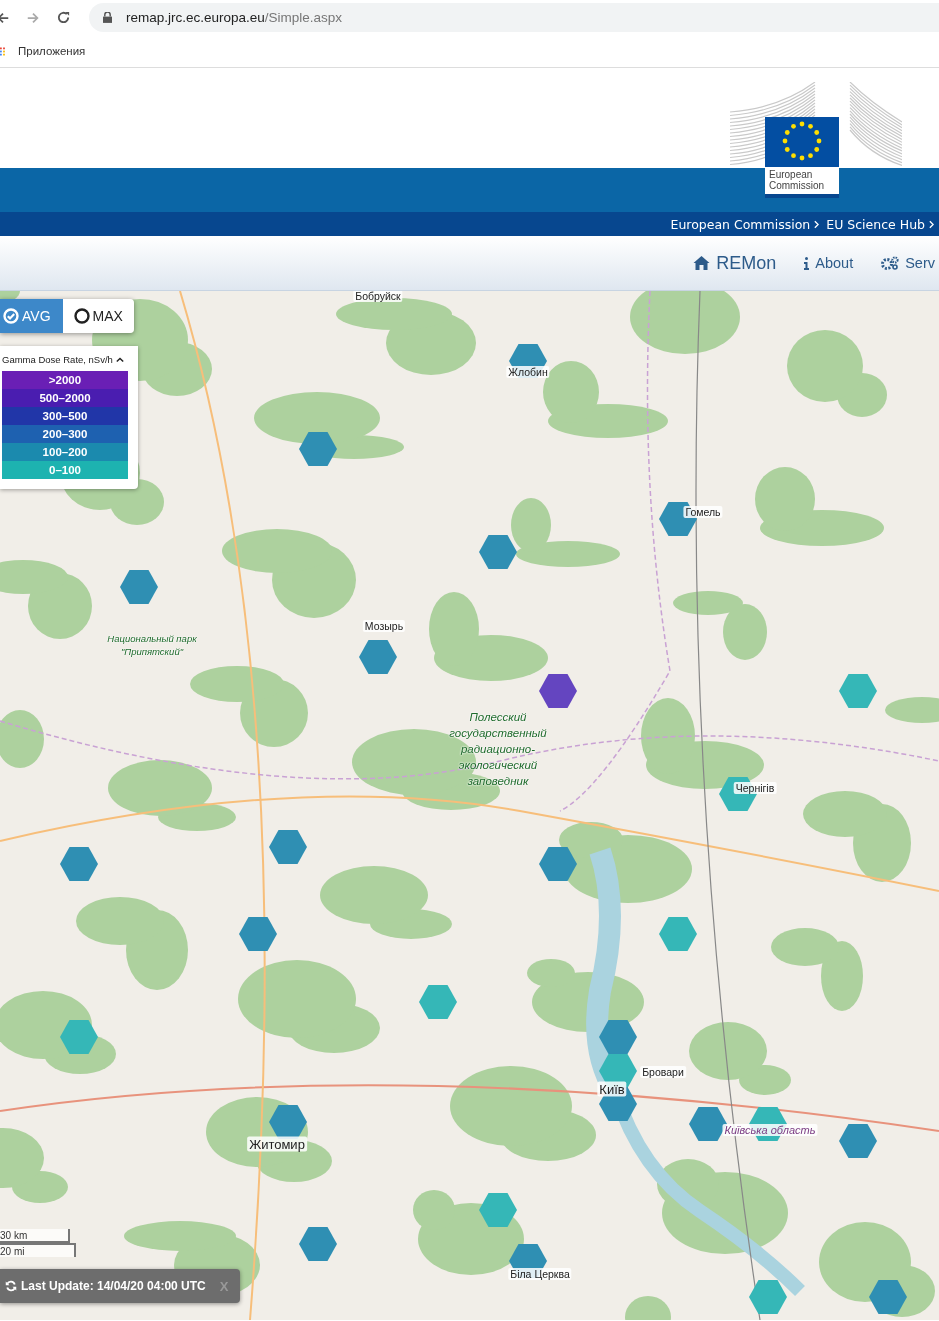  What do you see at coordinates (11, 316) in the screenshot?
I see `check-circle-icon` at bounding box center [11, 316].